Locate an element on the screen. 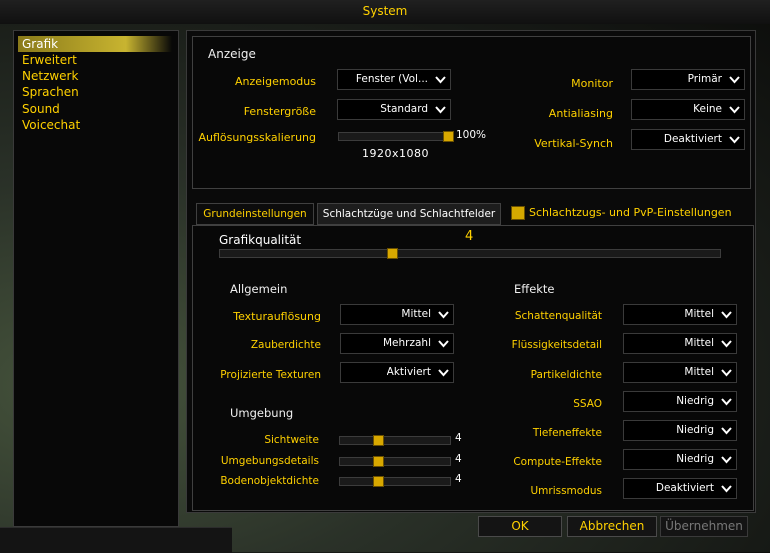 The image size is (770, 553). monitor-dropdown: Primär is located at coordinates (688, 79).